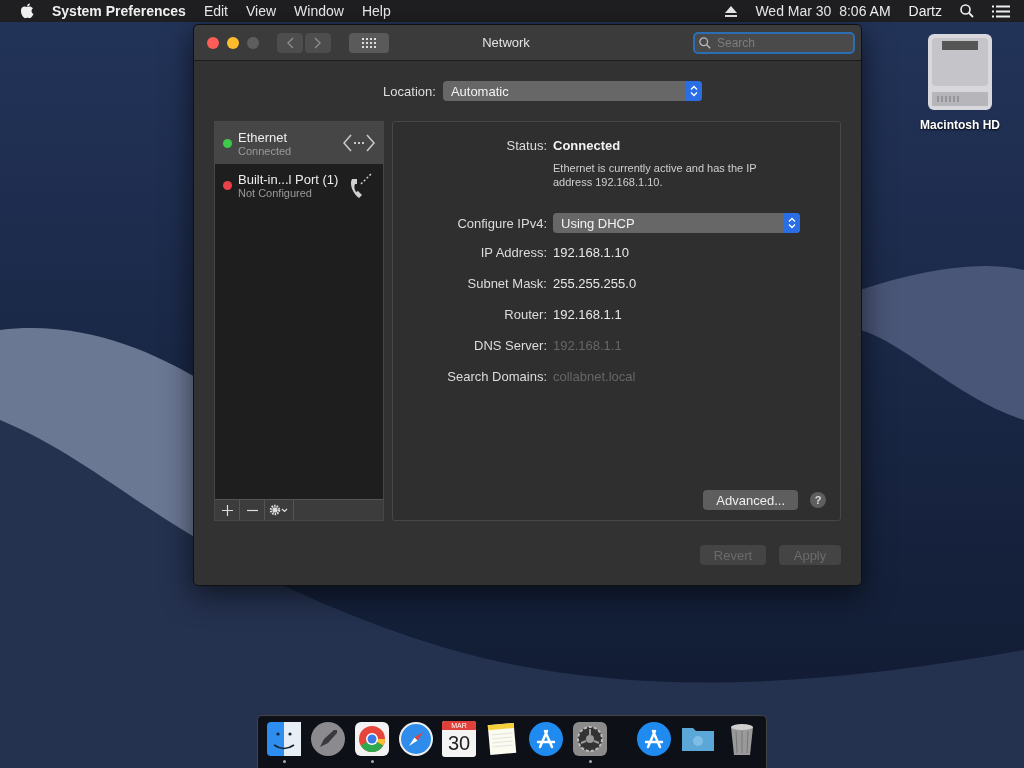 This screenshot has height=768, width=1024. Describe the element at coordinates (823, 11) in the screenshot. I see `menu-clock: Wed Mar 30 8:06 AM` at that location.